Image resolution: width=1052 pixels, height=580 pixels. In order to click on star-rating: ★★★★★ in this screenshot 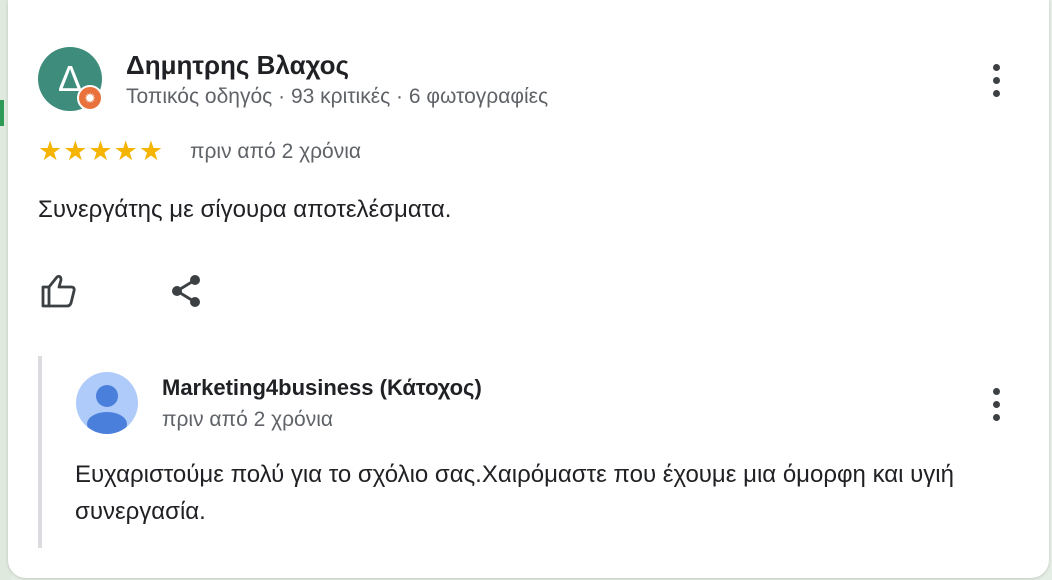, I will do `click(101, 151)`.